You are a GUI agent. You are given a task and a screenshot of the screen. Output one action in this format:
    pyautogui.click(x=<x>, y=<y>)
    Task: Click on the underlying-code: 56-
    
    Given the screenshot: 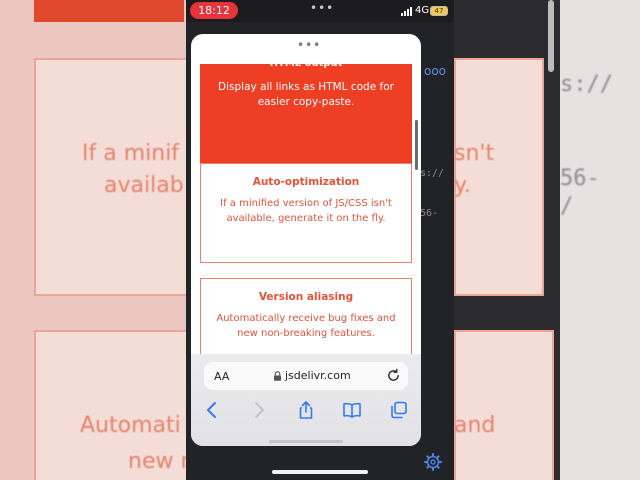 What is the action you would take?
    pyautogui.click(x=429, y=213)
    